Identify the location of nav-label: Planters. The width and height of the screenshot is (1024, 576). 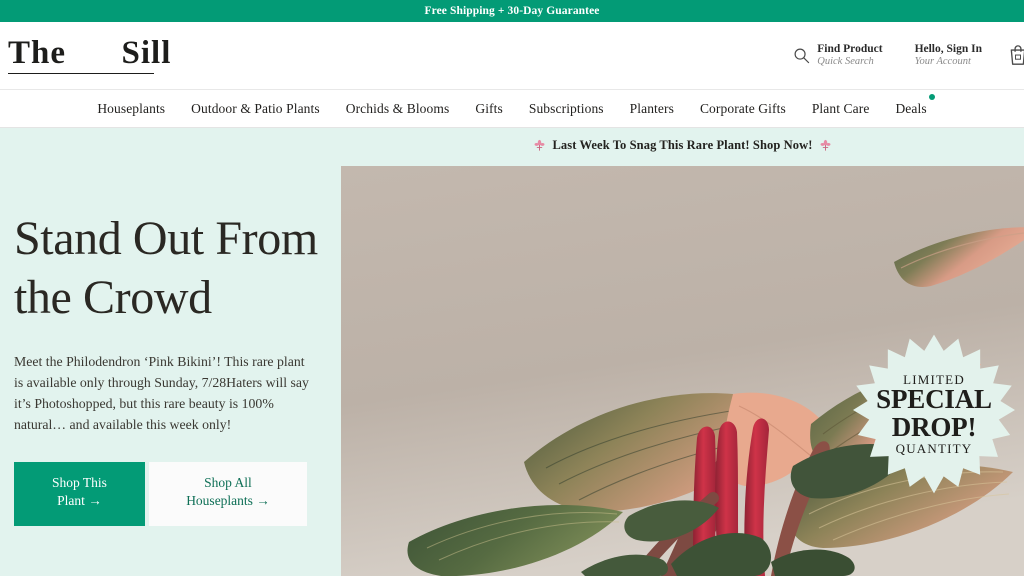
(651, 108).